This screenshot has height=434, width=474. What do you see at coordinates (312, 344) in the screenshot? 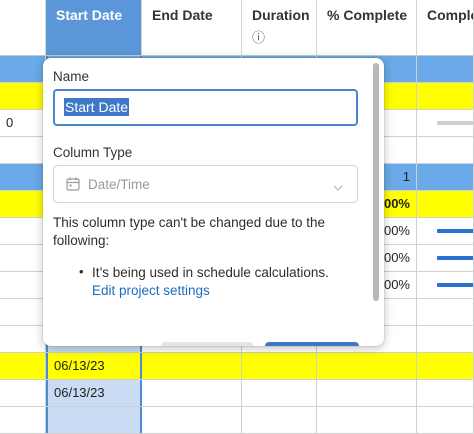
I see `ok-button-edge` at bounding box center [312, 344].